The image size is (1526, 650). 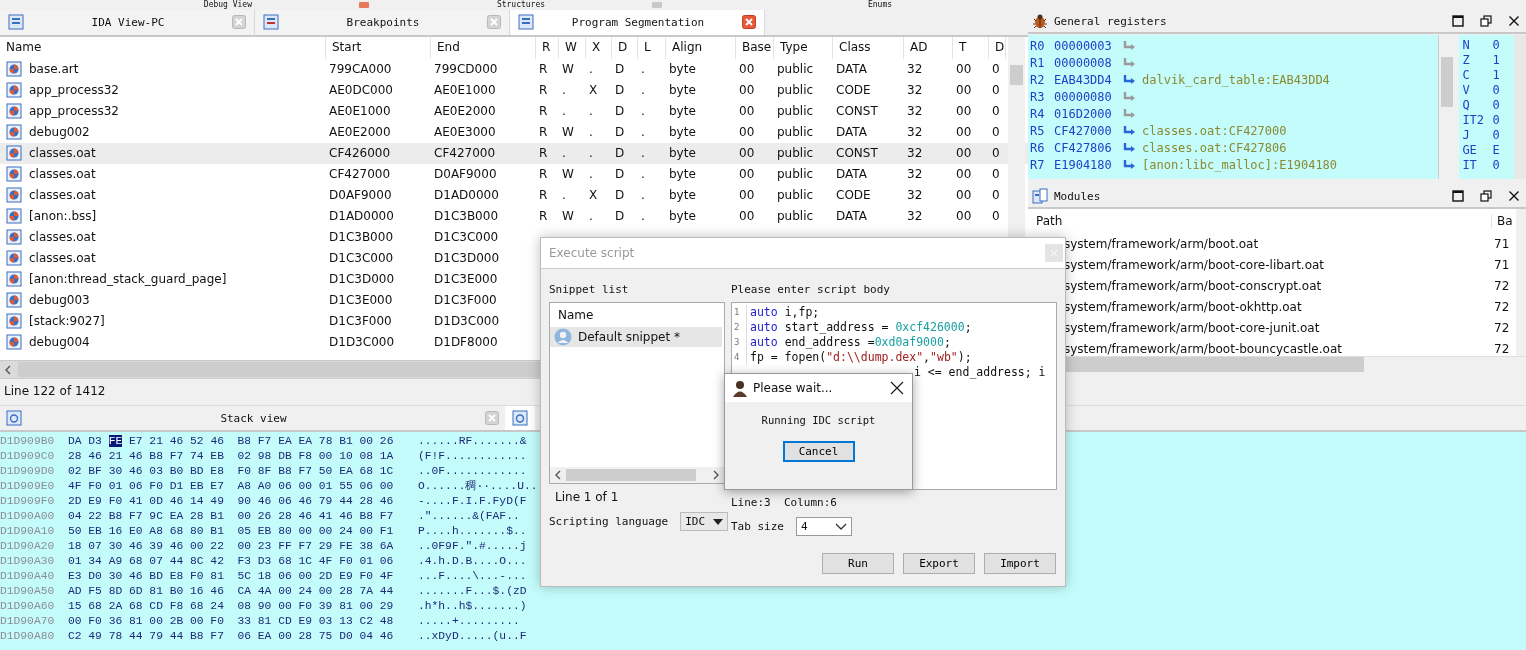 What do you see at coordinates (514, 174) in the screenshot?
I see `table-row: classes.oat CF427000 D0AF9000 R W . D . byte 00 public DATA 32 00 0` at bounding box center [514, 174].